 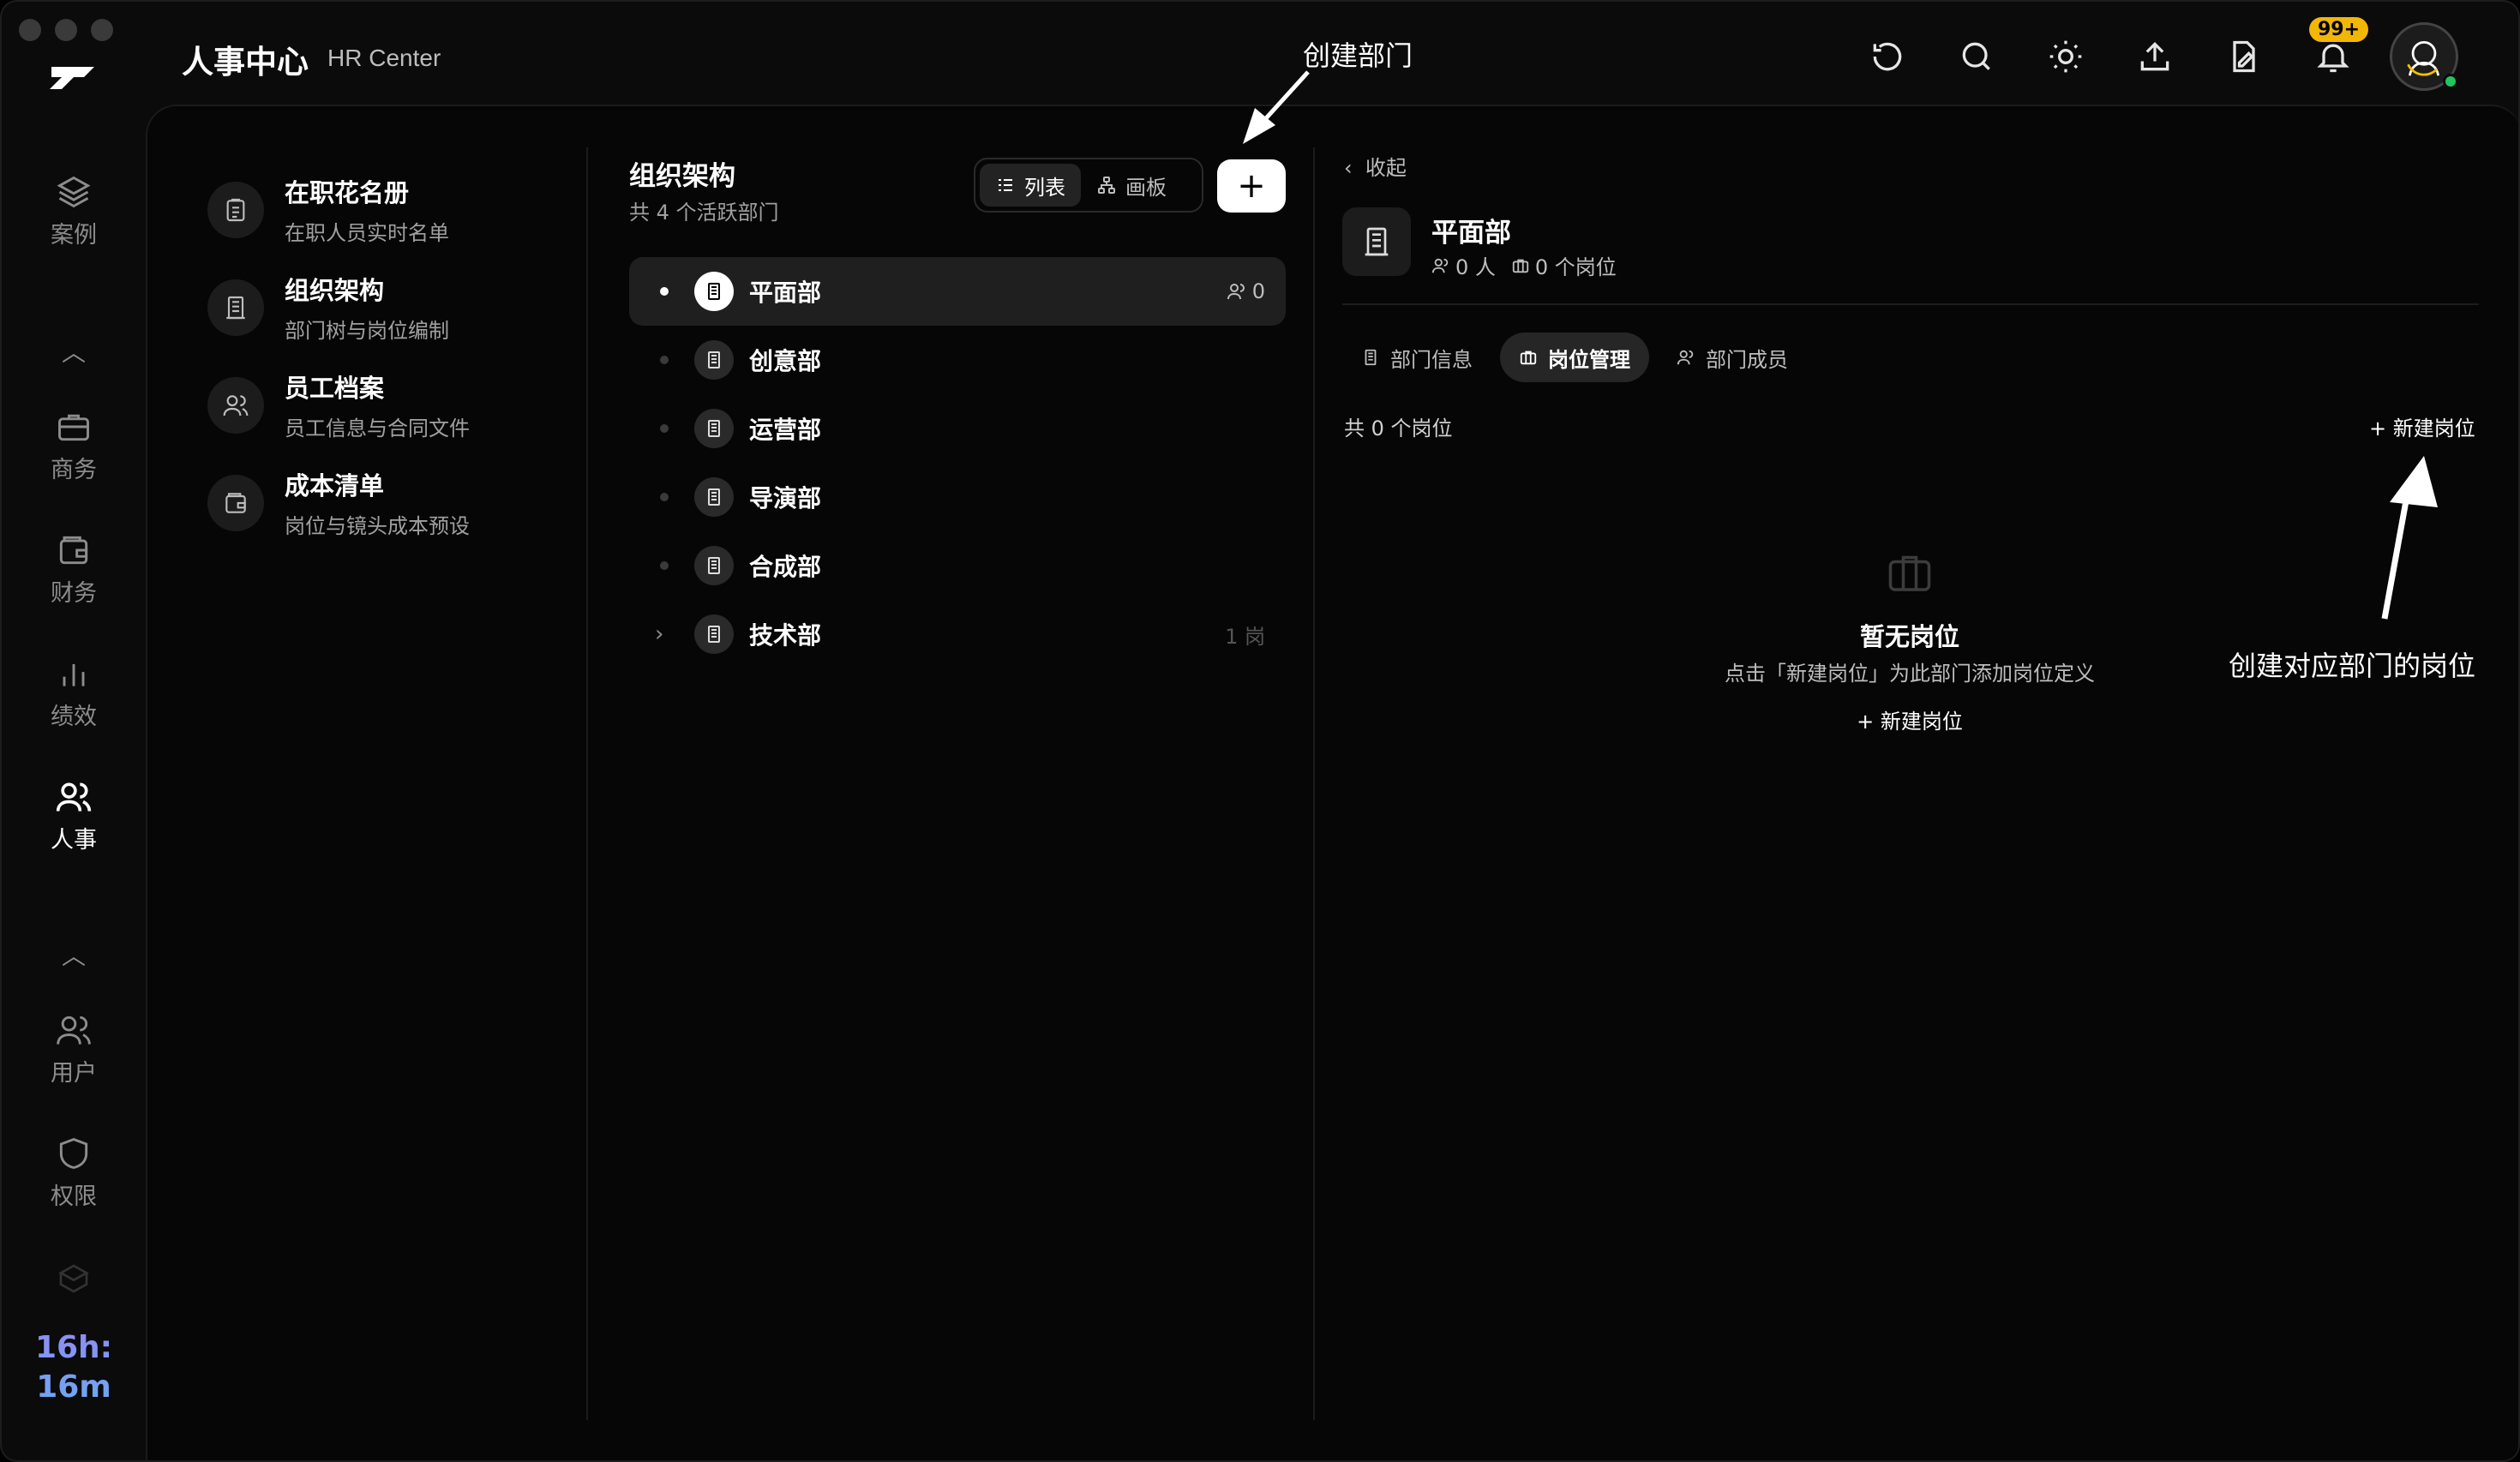 I want to click on rail-item-finance: 财务, so click(x=74, y=569).